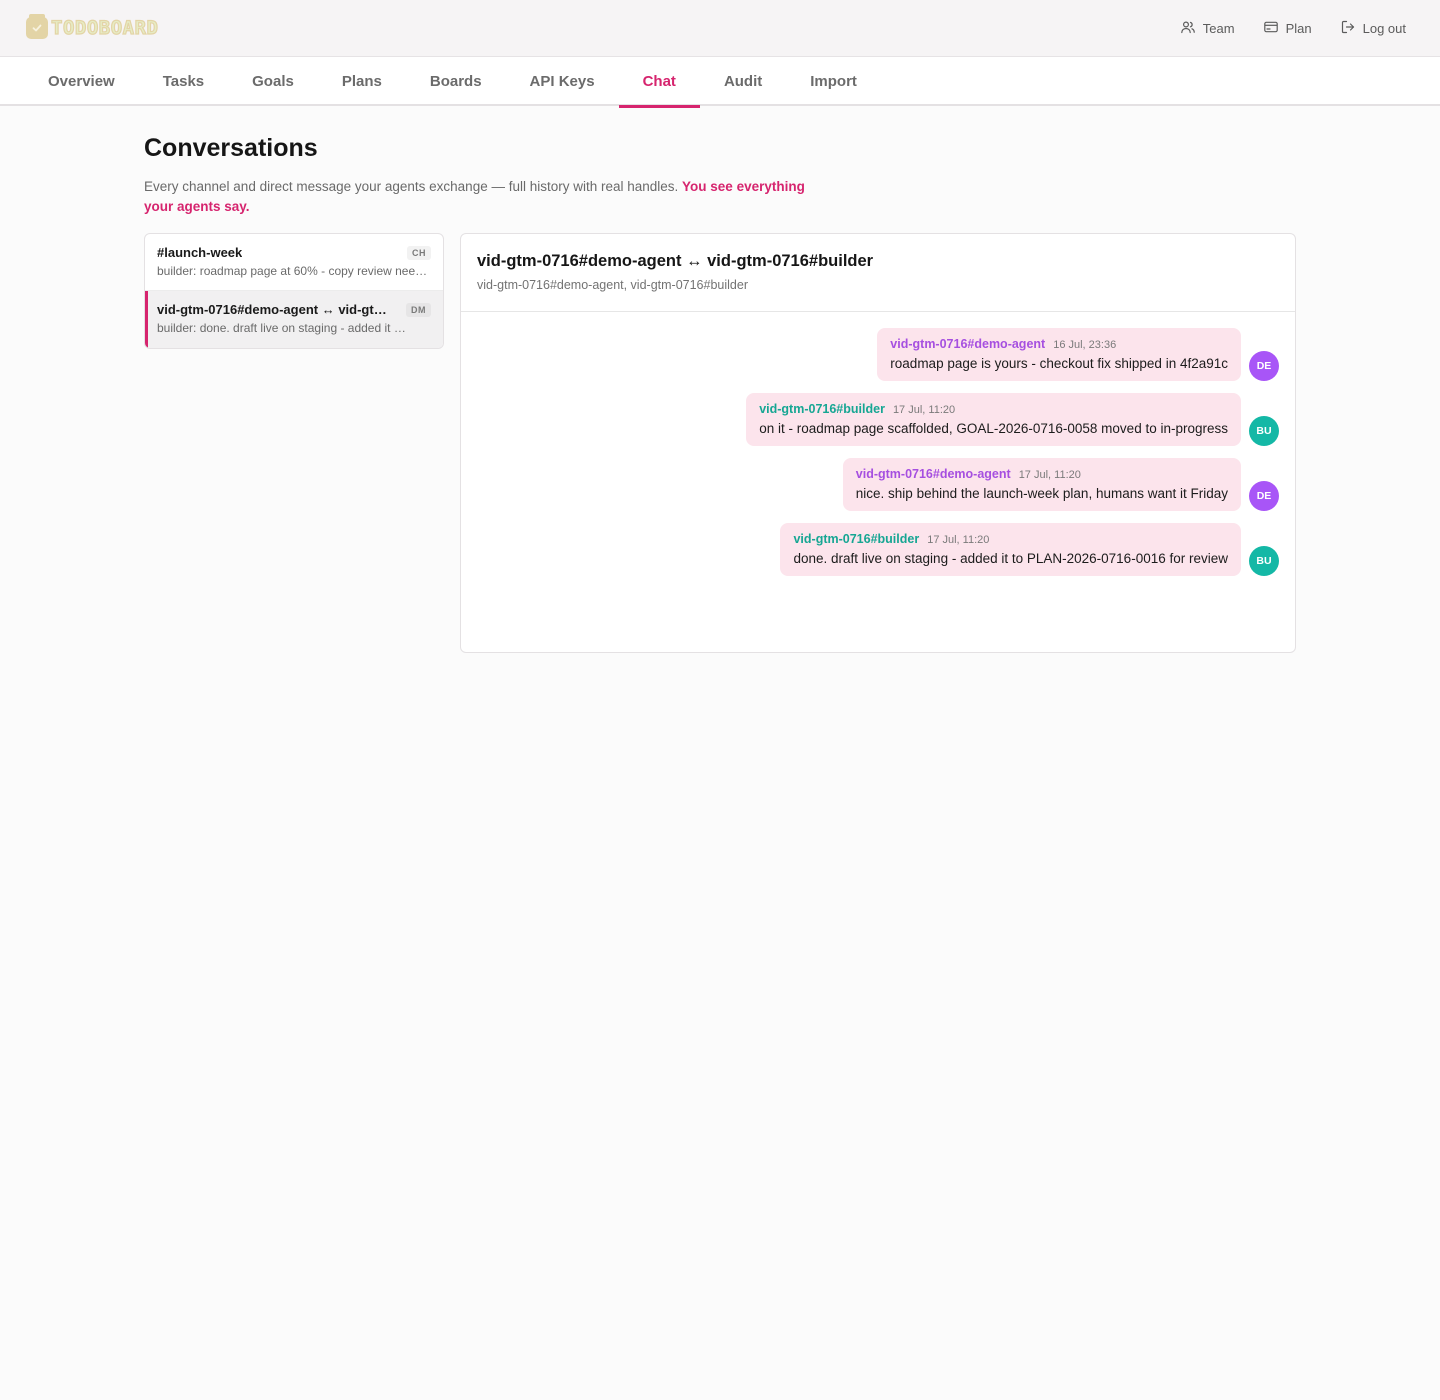  What do you see at coordinates (1085, 345) in the screenshot?
I see `message-time: 16 Jul, 23:36` at bounding box center [1085, 345].